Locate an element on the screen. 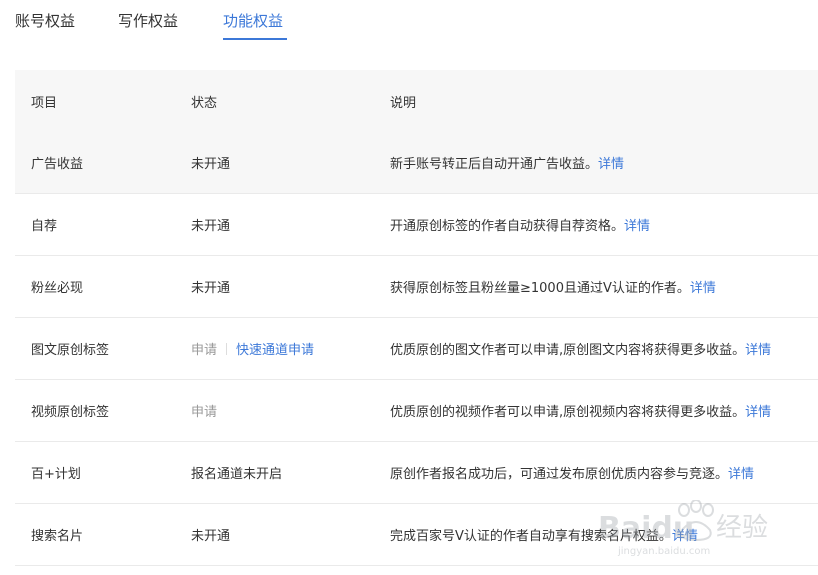  row-description: 优质原创的图文作者可以申请,原创图文内容将获得更多收益。 详情 is located at coordinates (580, 348).